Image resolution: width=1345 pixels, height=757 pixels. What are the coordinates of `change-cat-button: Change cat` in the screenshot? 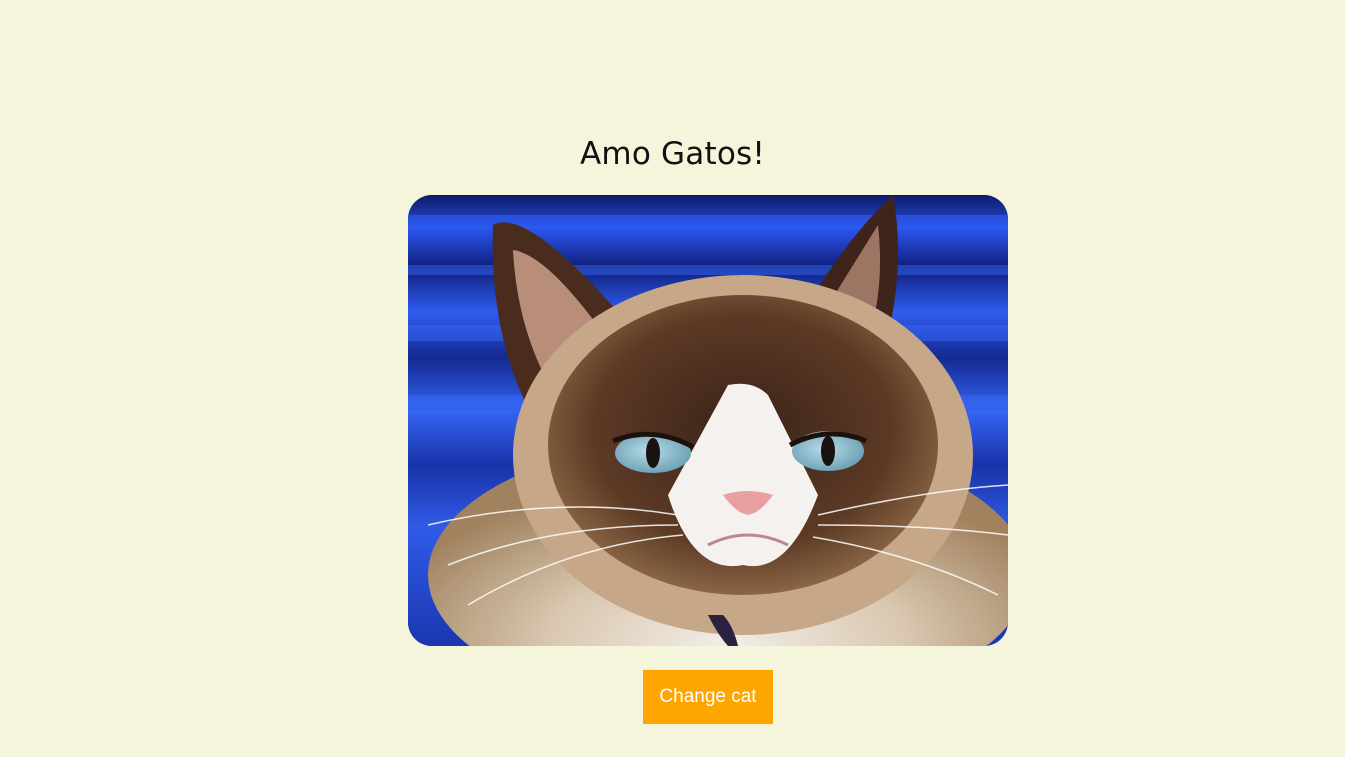 It's located at (708, 697).